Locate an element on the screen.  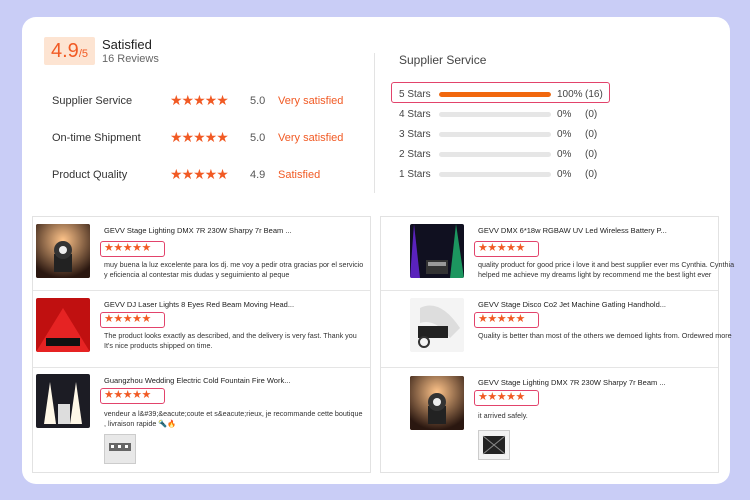
rating-progress-fill is located at coordinates (495, 94).